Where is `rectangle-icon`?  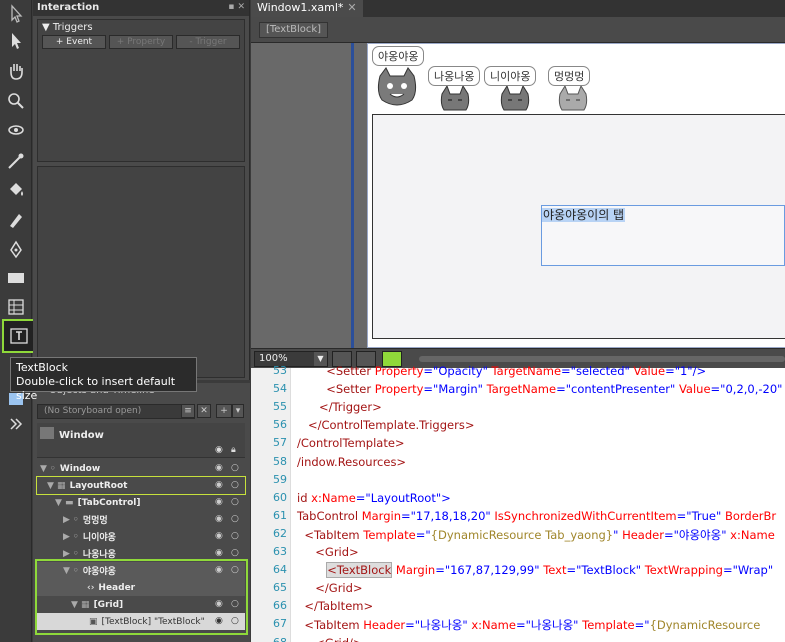
rectangle-icon is located at coordinates (16, 278).